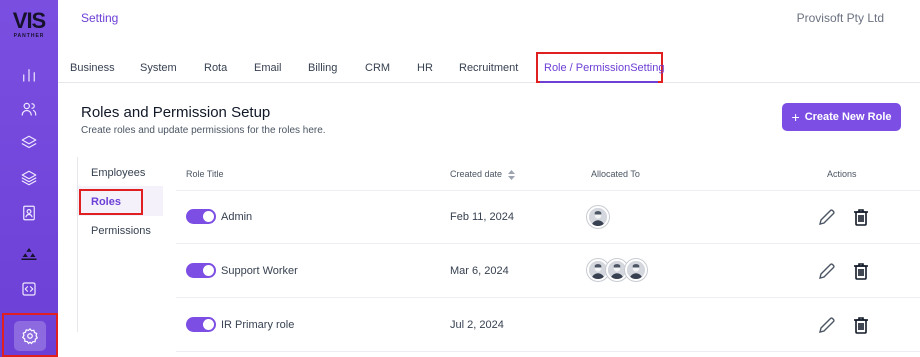 The height and width of the screenshot is (357, 920). I want to click on header-allocated-to: Allocated To, so click(615, 174).